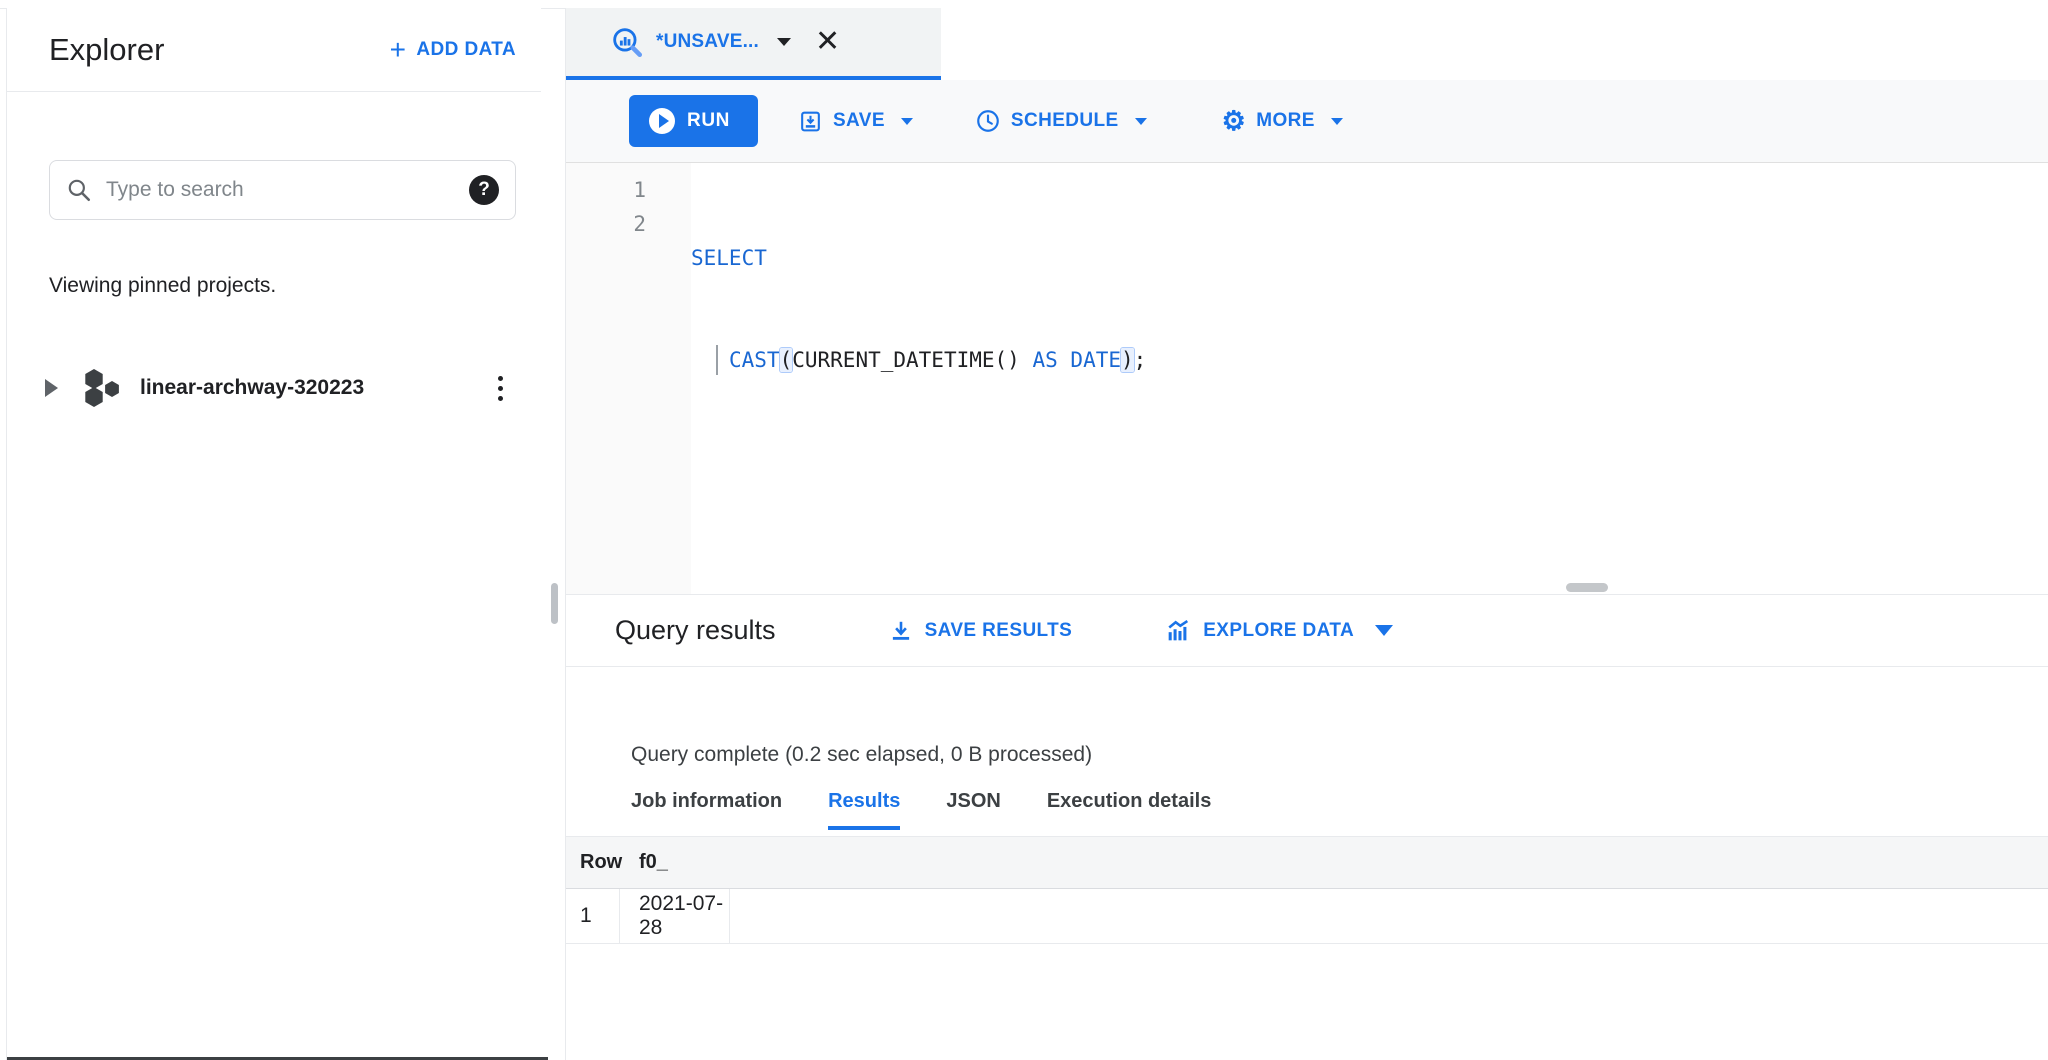 The width and height of the screenshot is (2048, 1060). Describe the element at coordinates (163, 285) in the screenshot. I see `viewing-pinned-text: Viewing pinned projects.` at that location.